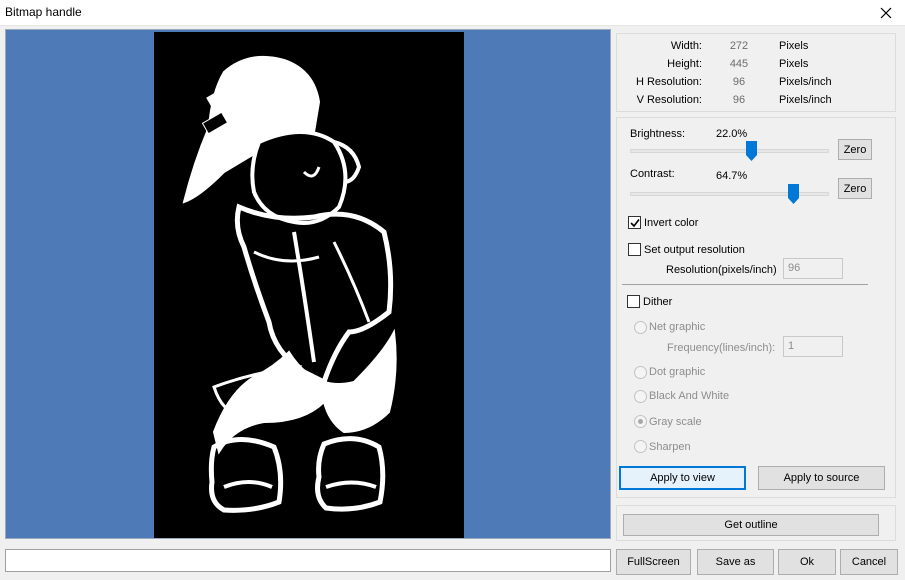 Image resolution: width=905 pixels, height=580 pixels. I want to click on height-unit: Pixels, so click(794, 64).